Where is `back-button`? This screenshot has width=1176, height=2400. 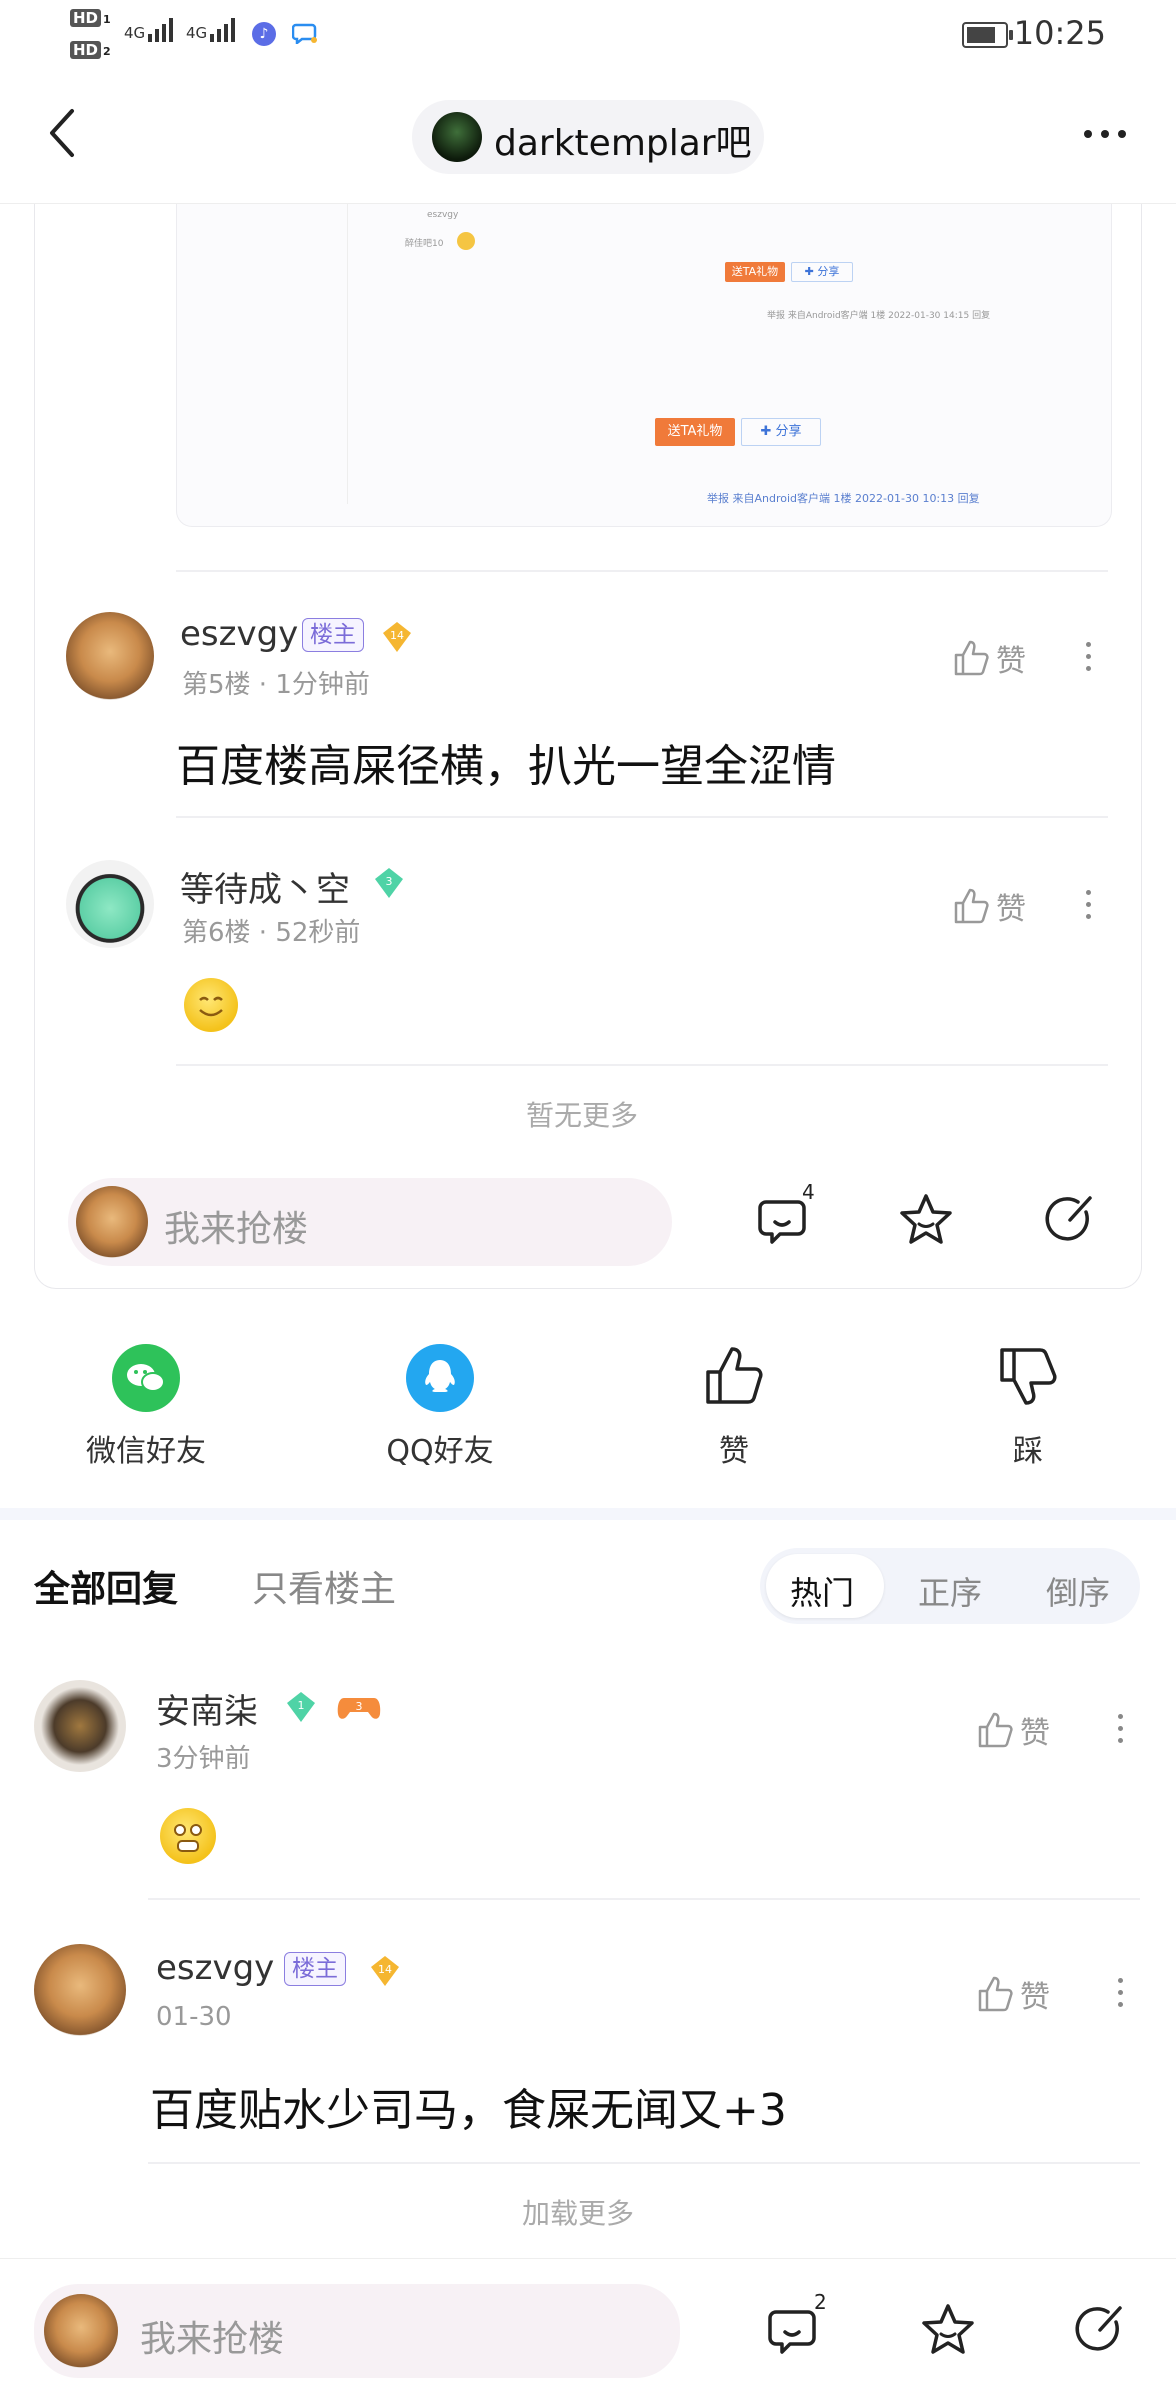
back-button is located at coordinates (62, 133).